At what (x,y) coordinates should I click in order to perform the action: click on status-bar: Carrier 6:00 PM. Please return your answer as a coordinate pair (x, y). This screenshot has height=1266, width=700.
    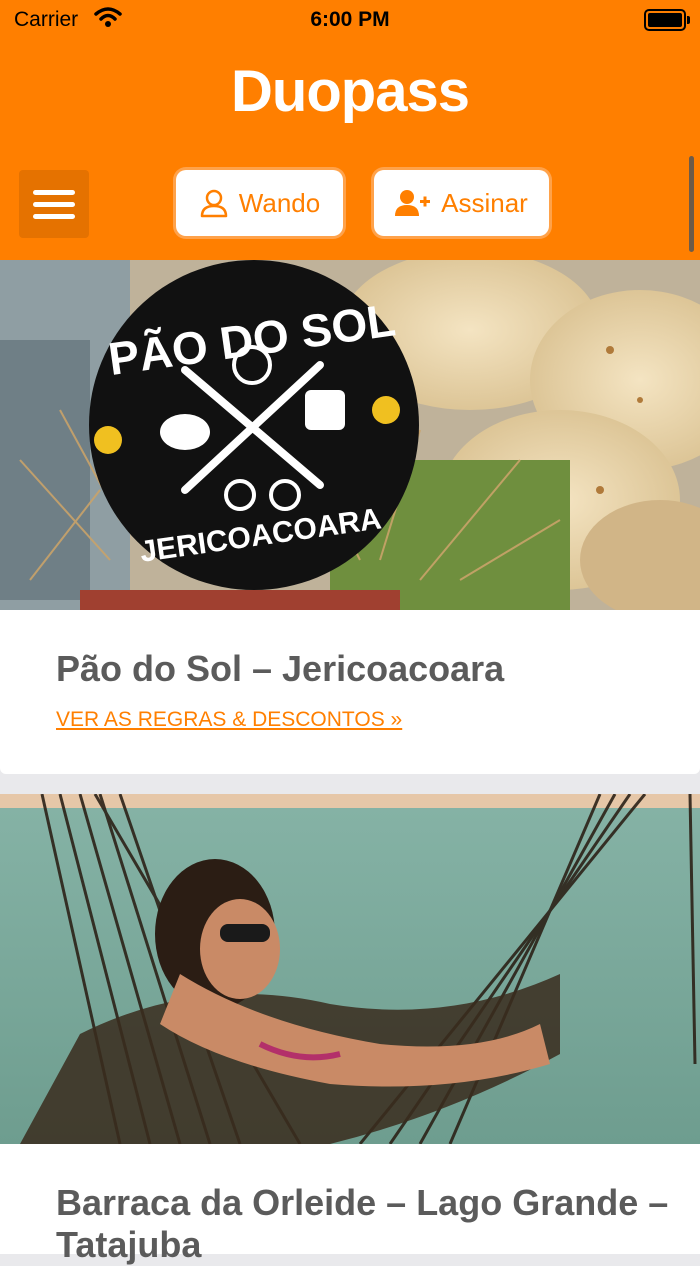
    Looking at the image, I should click on (350, 20).